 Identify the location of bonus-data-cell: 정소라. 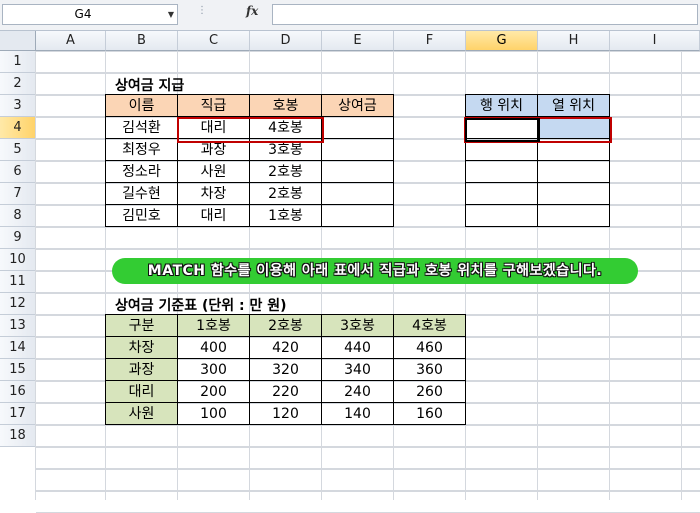
(141, 171).